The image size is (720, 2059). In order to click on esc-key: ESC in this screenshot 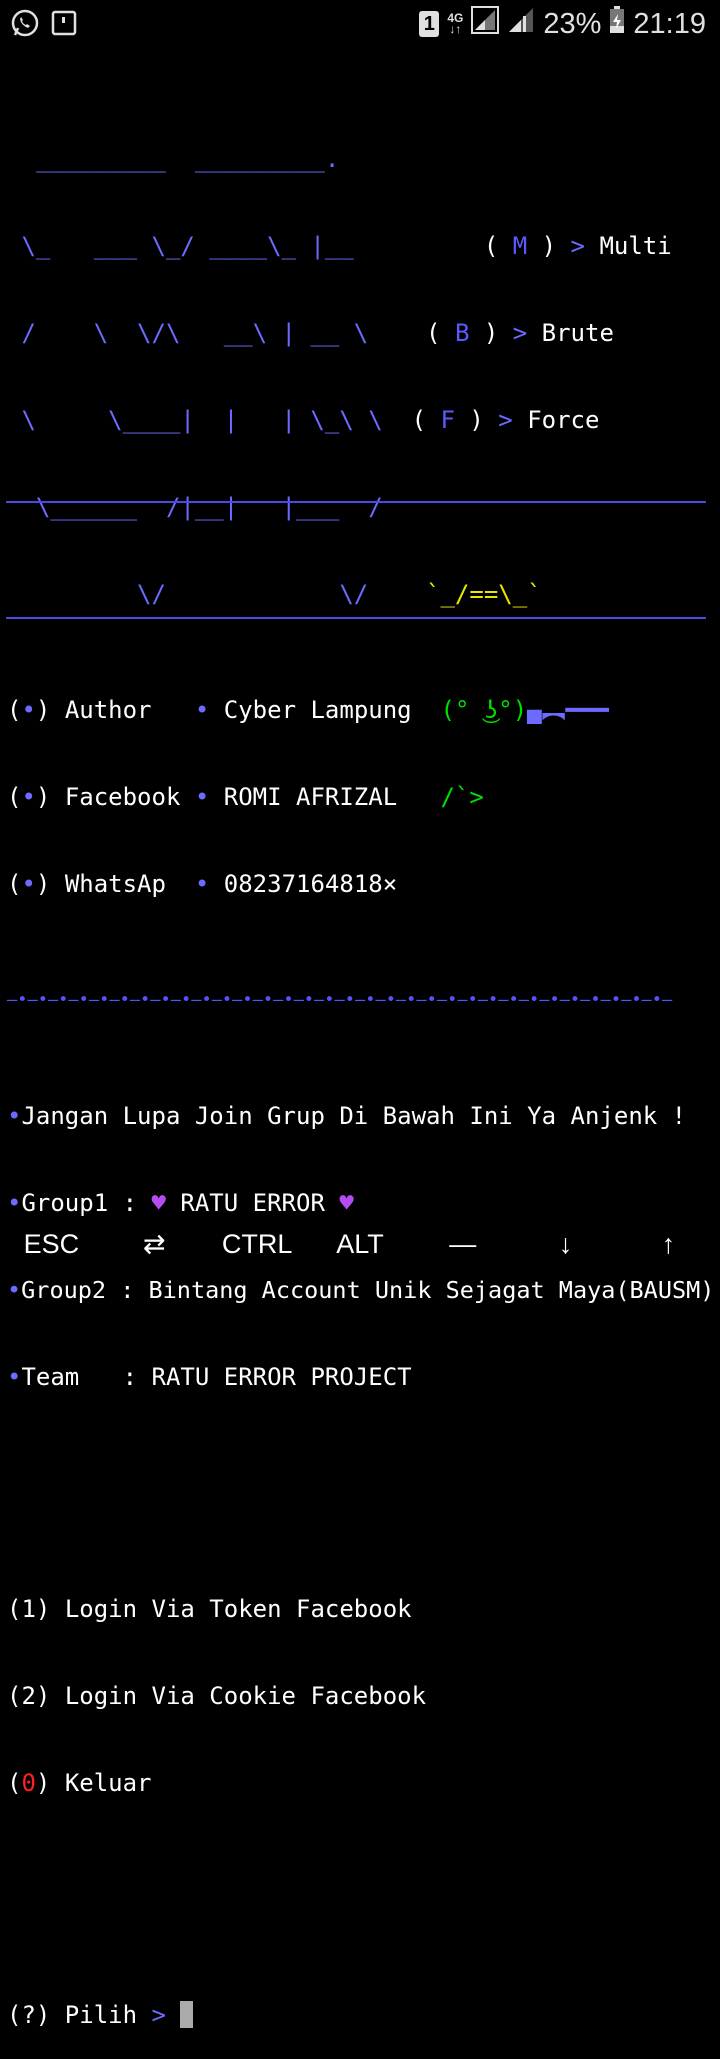, I will do `click(51, 1244)`.